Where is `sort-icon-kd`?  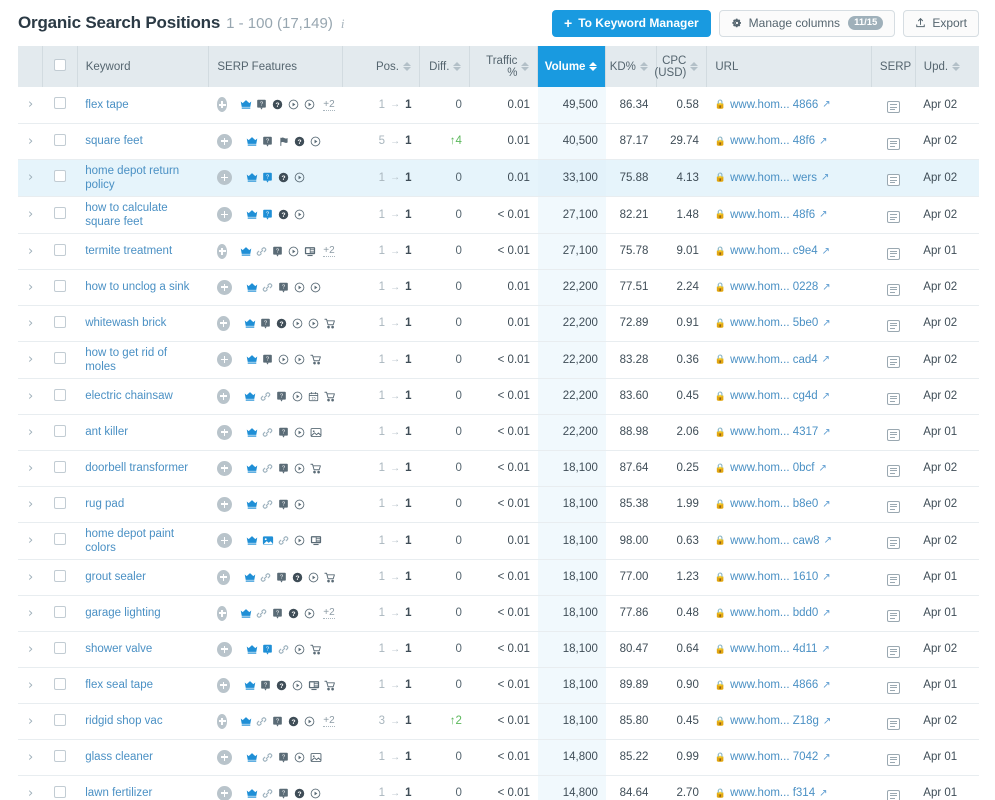
sort-icon-kd is located at coordinates (643, 66).